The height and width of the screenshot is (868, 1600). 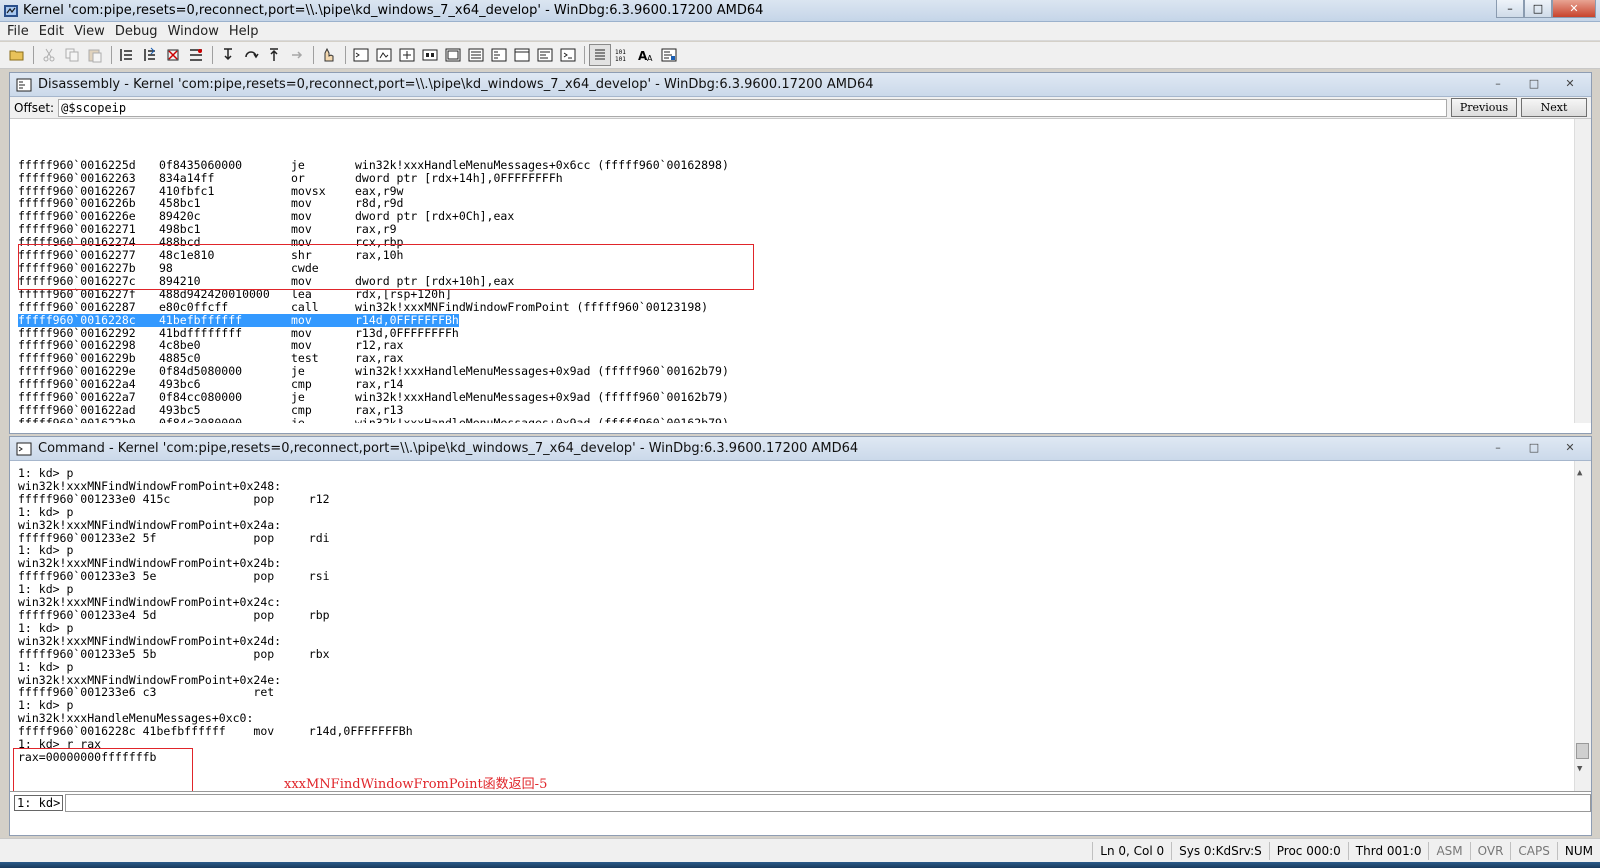 I want to click on go-button, so click(x=127, y=55).